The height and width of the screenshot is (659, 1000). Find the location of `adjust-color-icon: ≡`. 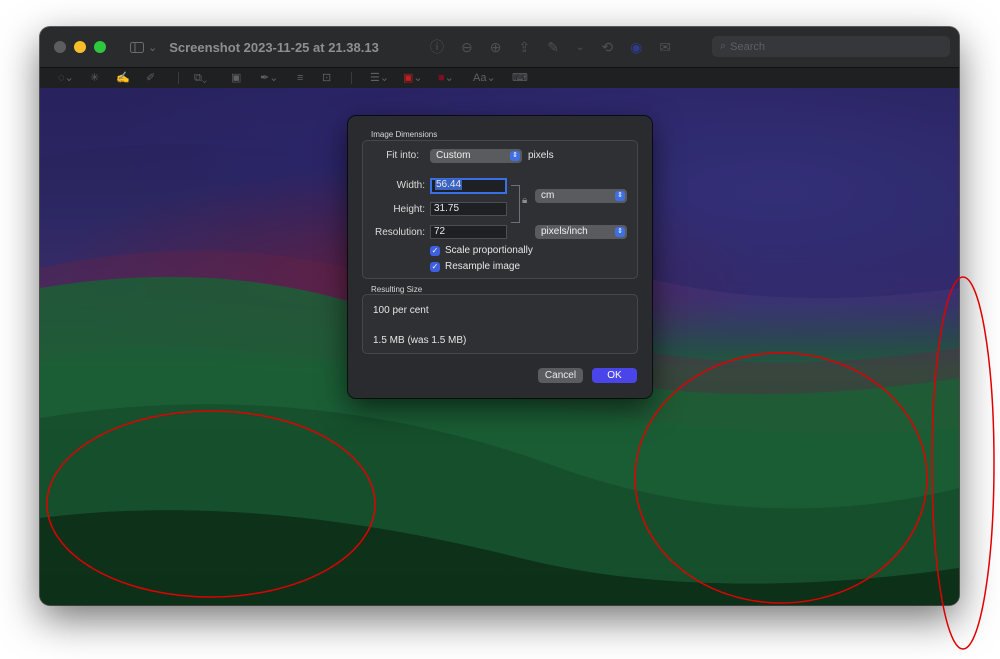

adjust-color-icon: ≡ is located at coordinates (300, 78).